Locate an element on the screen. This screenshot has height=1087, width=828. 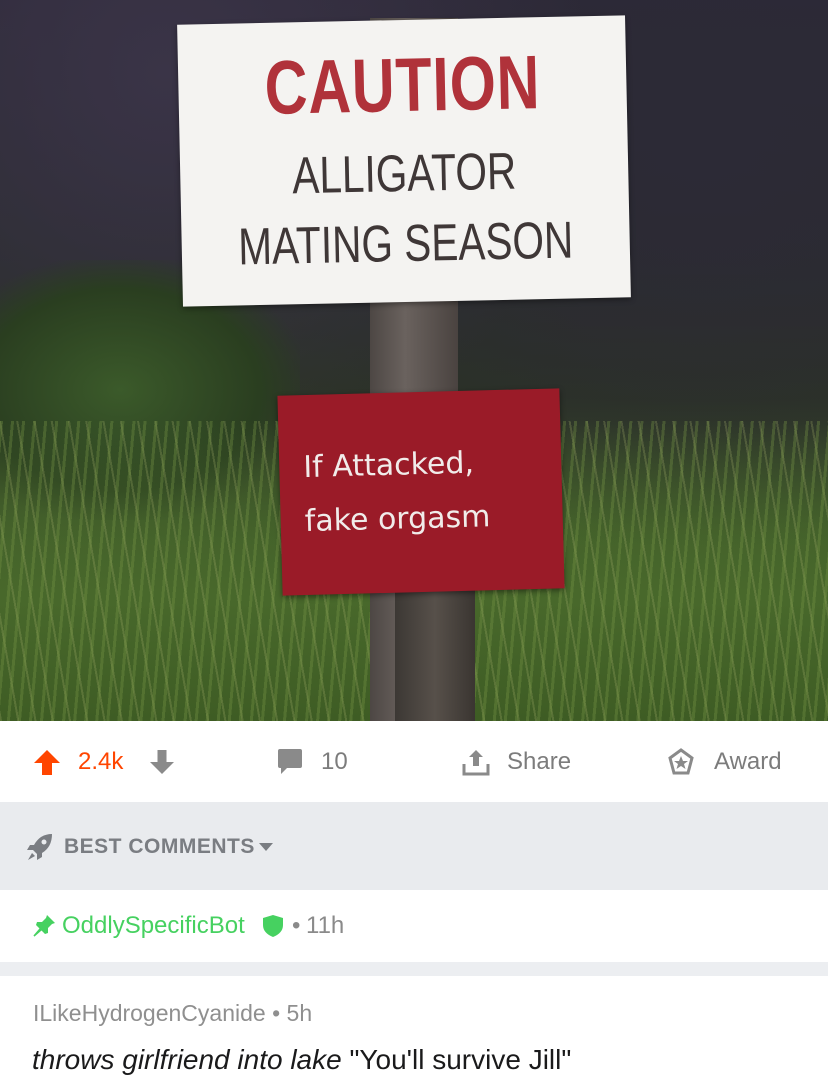
comment-author: ILikeHydrogenCyanide is located at coordinates (149, 1013).